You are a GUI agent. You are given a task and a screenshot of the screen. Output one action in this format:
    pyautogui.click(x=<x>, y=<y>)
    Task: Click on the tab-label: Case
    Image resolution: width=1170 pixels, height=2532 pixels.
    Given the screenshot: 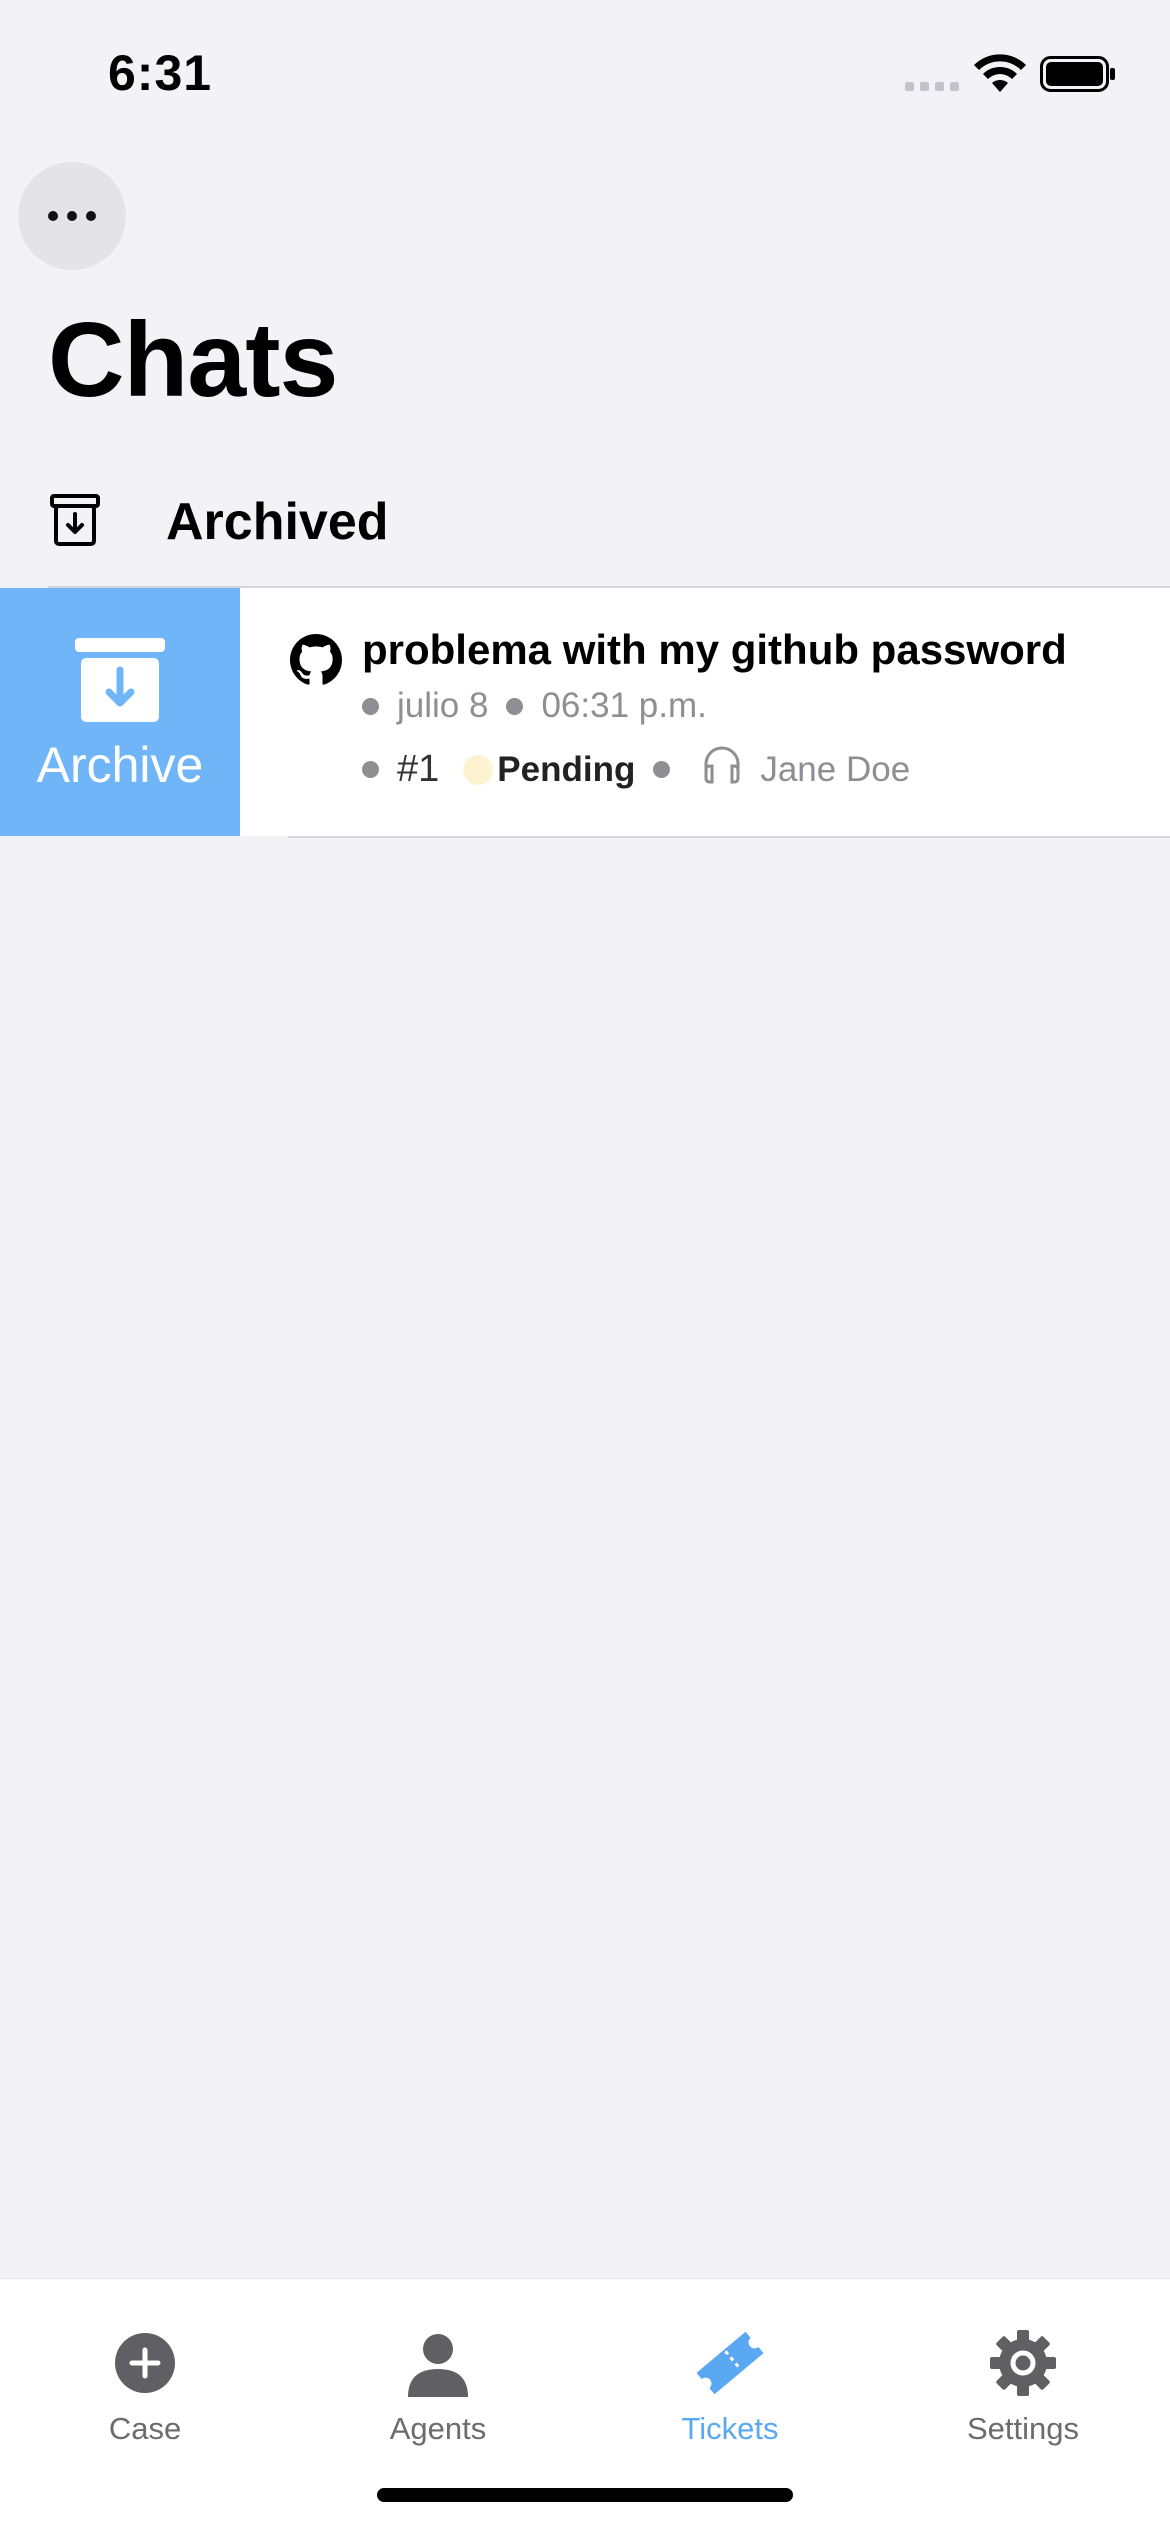 What is the action you would take?
    pyautogui.click(x=145, y=2428)
    